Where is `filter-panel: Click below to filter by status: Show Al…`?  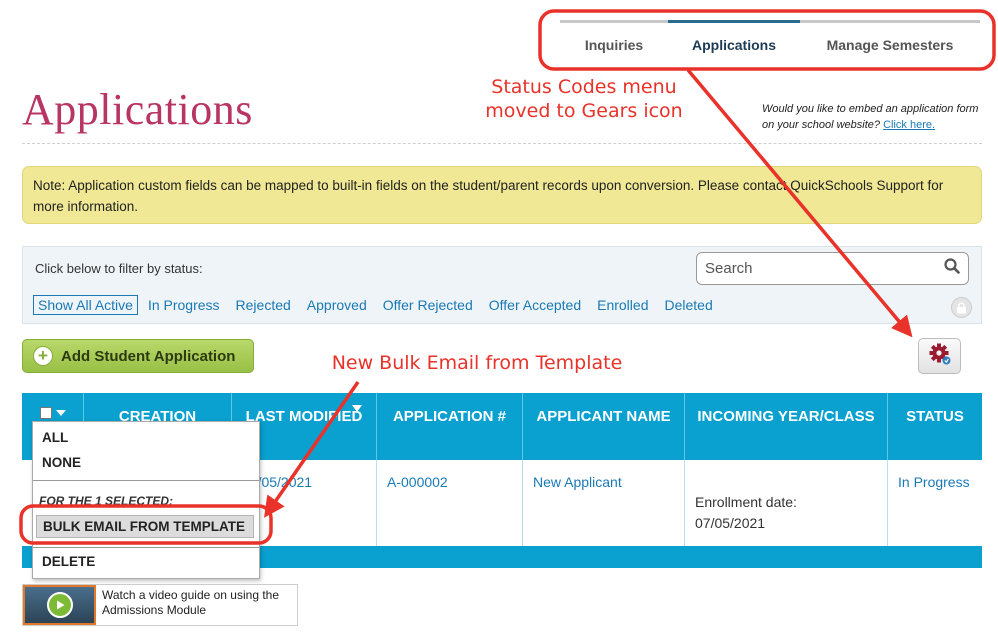 filter-panel: Click below to filter by status: Show Al… is located at coordinates (502, 285).